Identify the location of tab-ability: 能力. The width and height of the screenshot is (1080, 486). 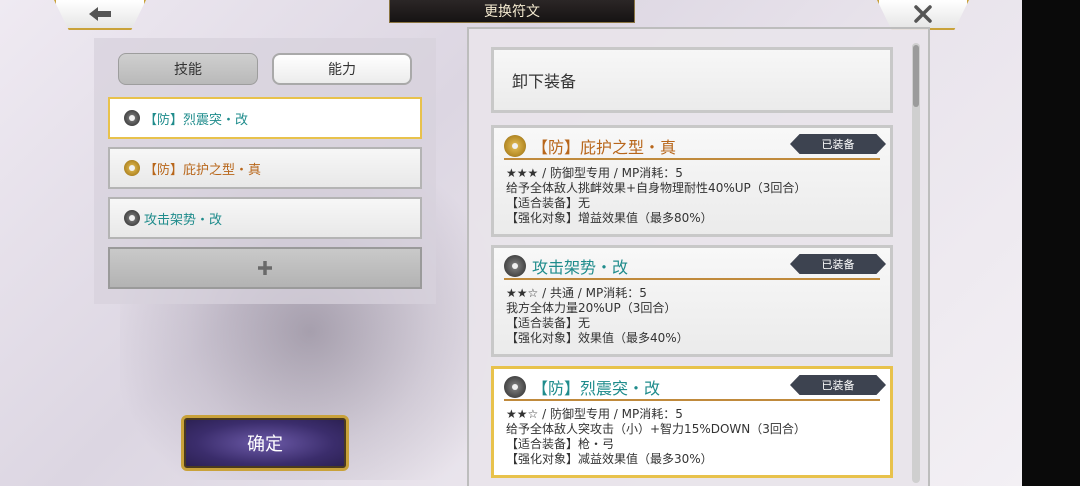
(342, 69).